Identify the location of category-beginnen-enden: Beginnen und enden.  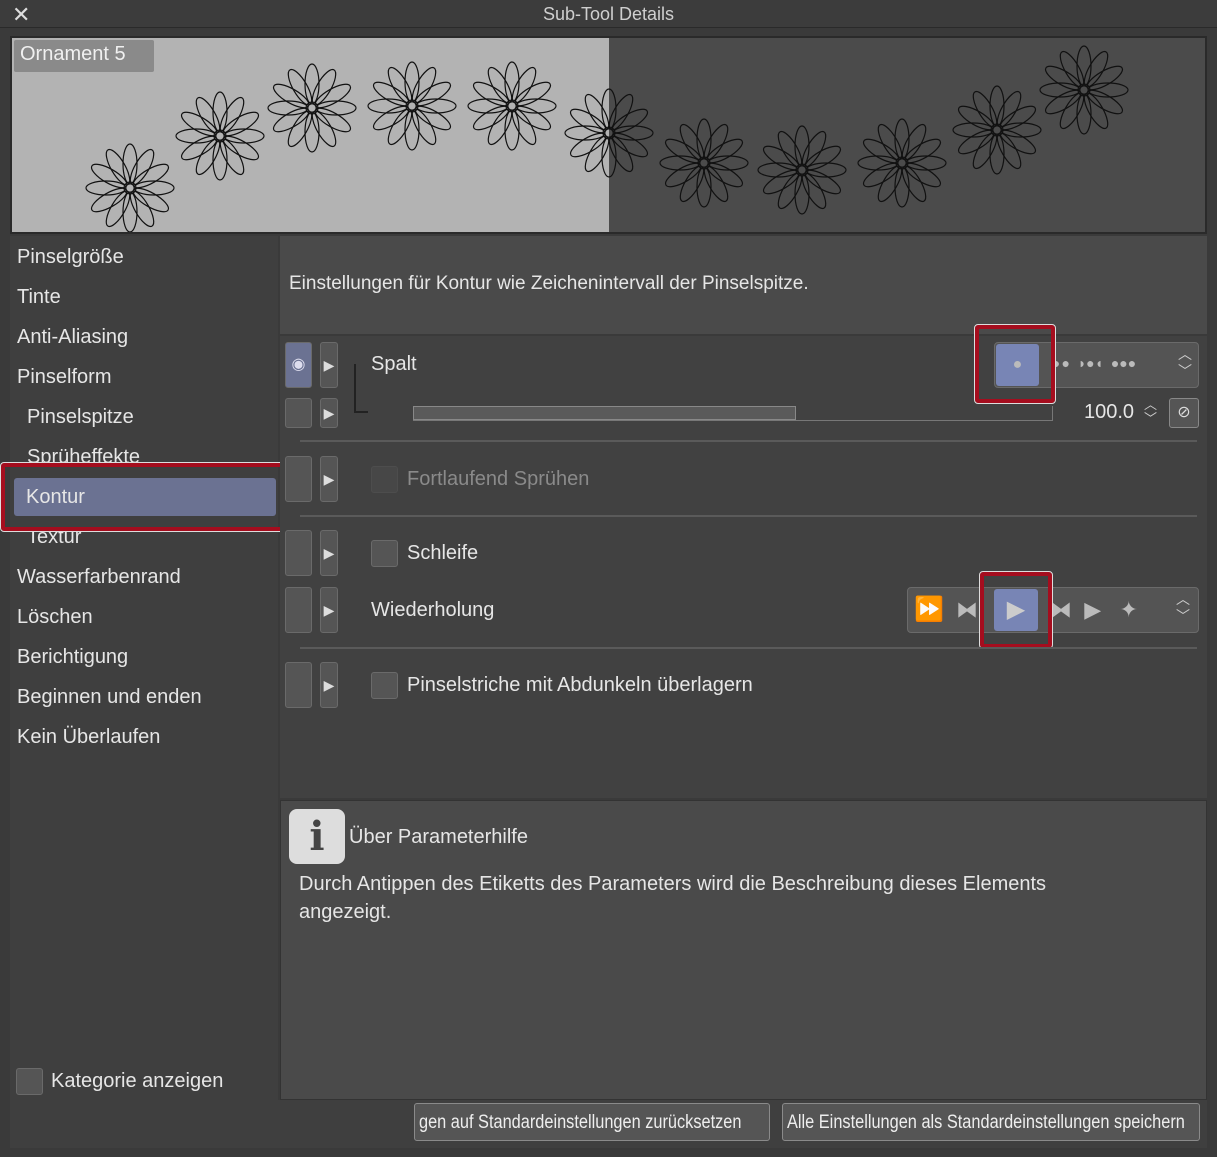
(109, 697).